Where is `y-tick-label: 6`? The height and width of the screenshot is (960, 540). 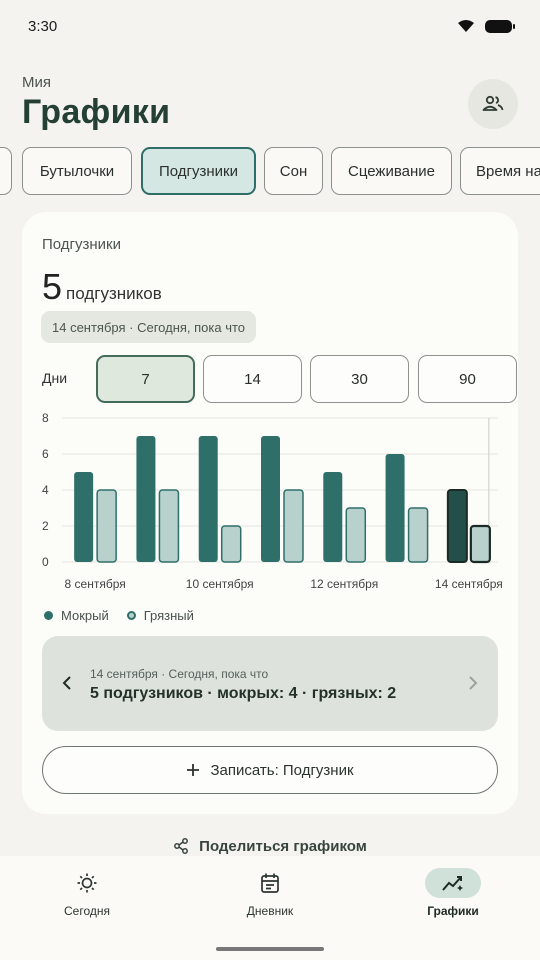 y-tick-label: 6 is located at coordinates (45, 454).